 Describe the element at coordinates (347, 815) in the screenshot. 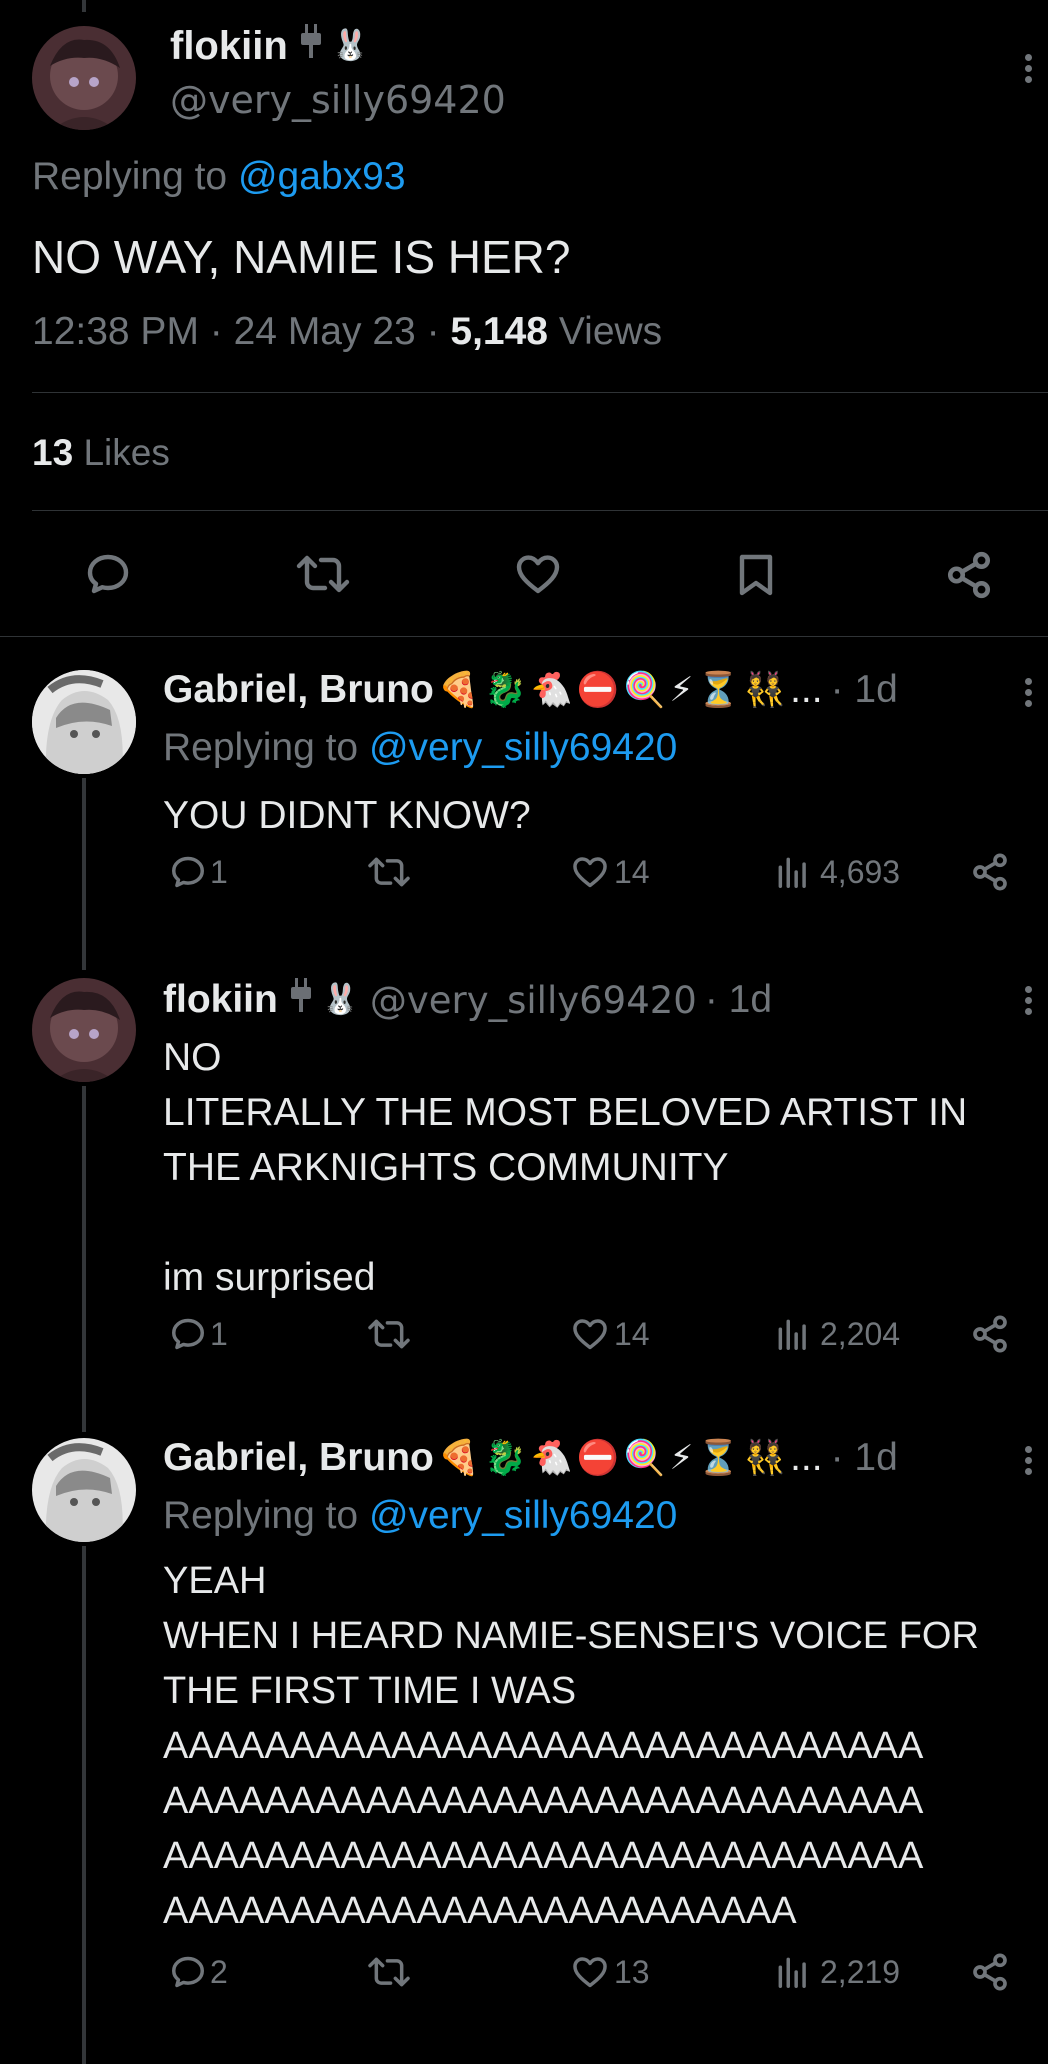

I see `tweet-text: YOU DIDNT KNOW?` at that location.